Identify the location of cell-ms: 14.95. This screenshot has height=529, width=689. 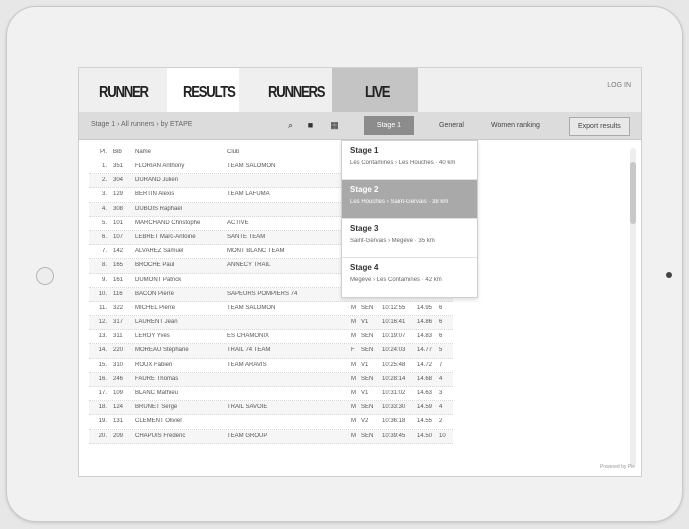
(425, 307).